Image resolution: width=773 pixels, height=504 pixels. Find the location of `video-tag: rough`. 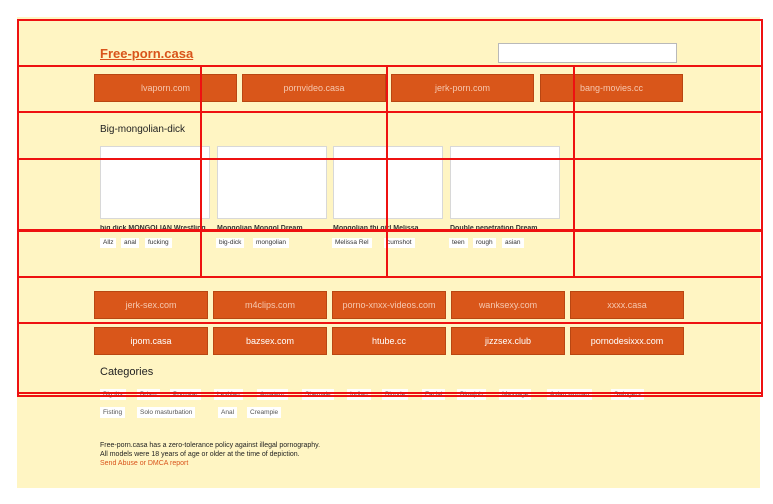

video-tag: rough is located at coordinates (484, 243).